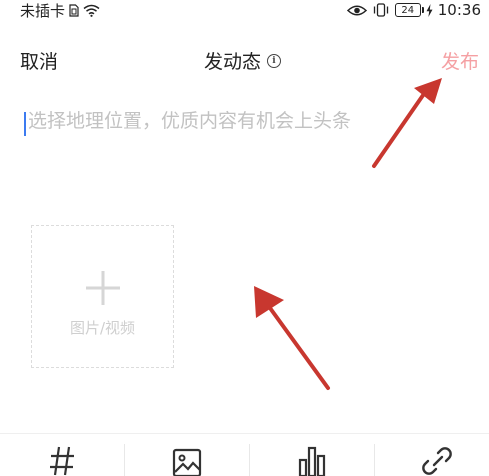 The height and width of the screenshot is (476, 489). I want to click on image-icon, so click(187, 462).